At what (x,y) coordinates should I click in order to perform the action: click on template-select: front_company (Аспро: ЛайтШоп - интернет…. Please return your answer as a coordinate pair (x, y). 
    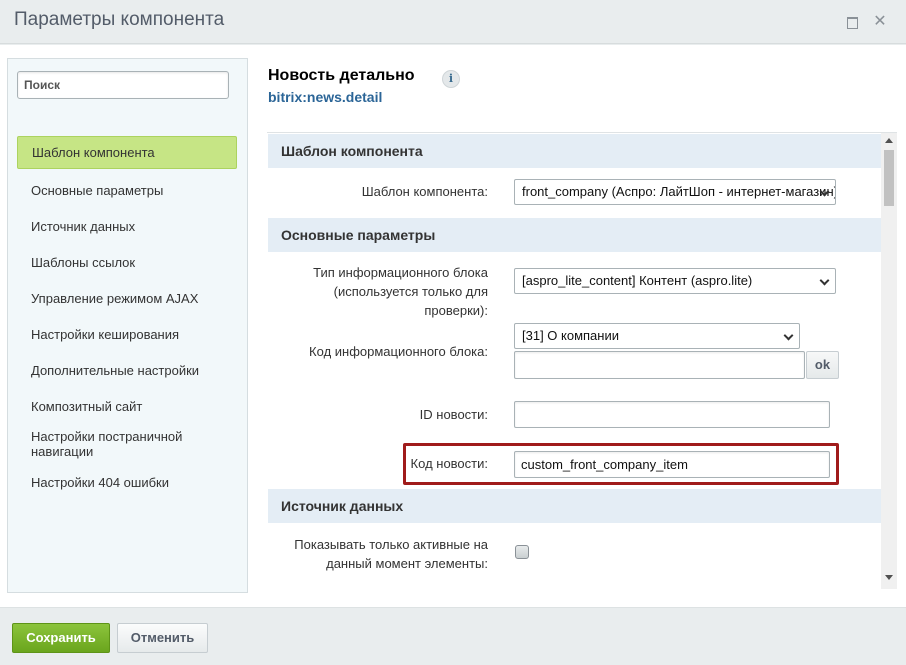
    Looking at the image, I should click on (675, 192).